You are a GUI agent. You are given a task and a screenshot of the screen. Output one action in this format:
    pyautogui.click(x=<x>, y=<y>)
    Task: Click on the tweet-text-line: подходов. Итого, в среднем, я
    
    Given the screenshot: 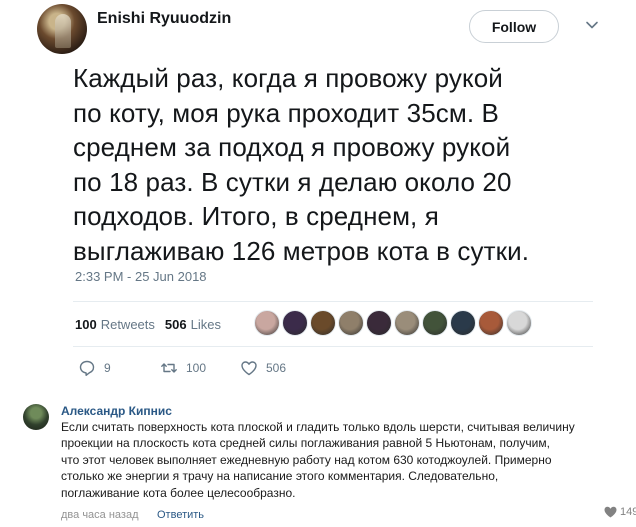 What is the action you would take?
    pyautogui.click(x=256, y=216)
    